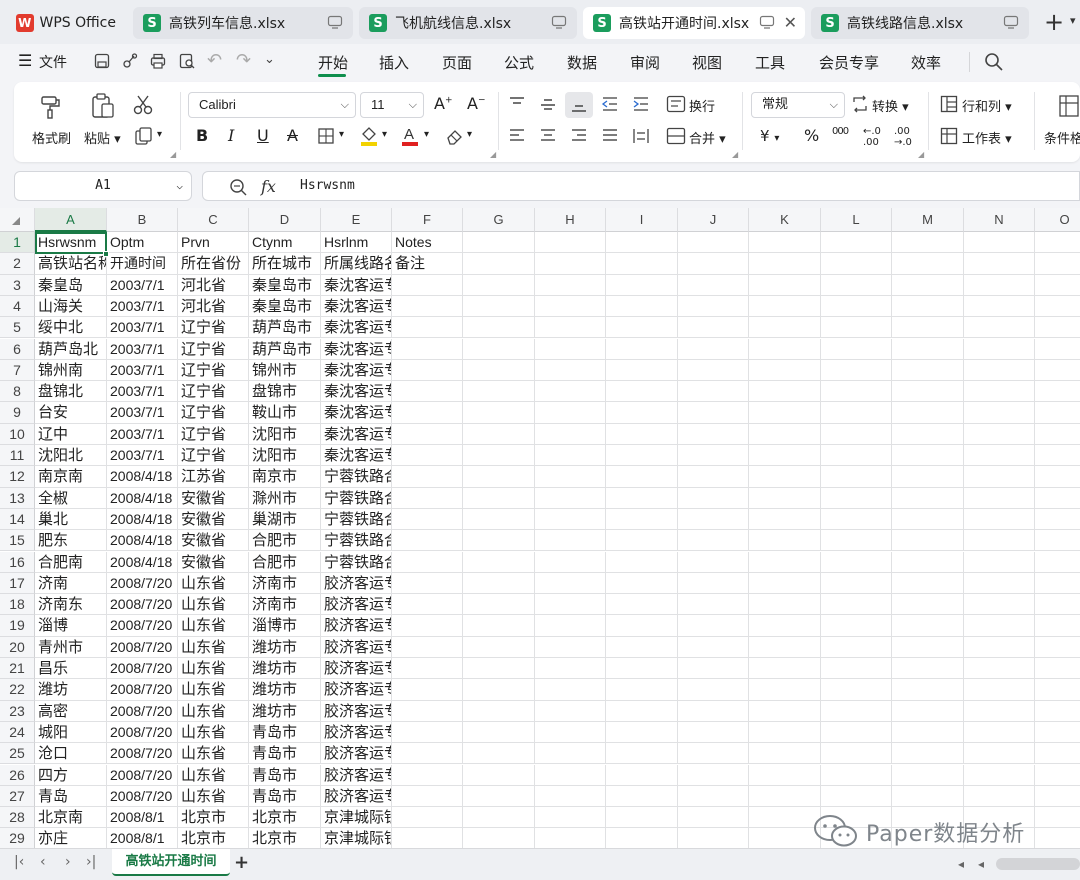 The width and height of the screenshot is (1080, 880). Describe the element at coordinates (158, 61) in the screenshot. I see `print-icon` at that location.